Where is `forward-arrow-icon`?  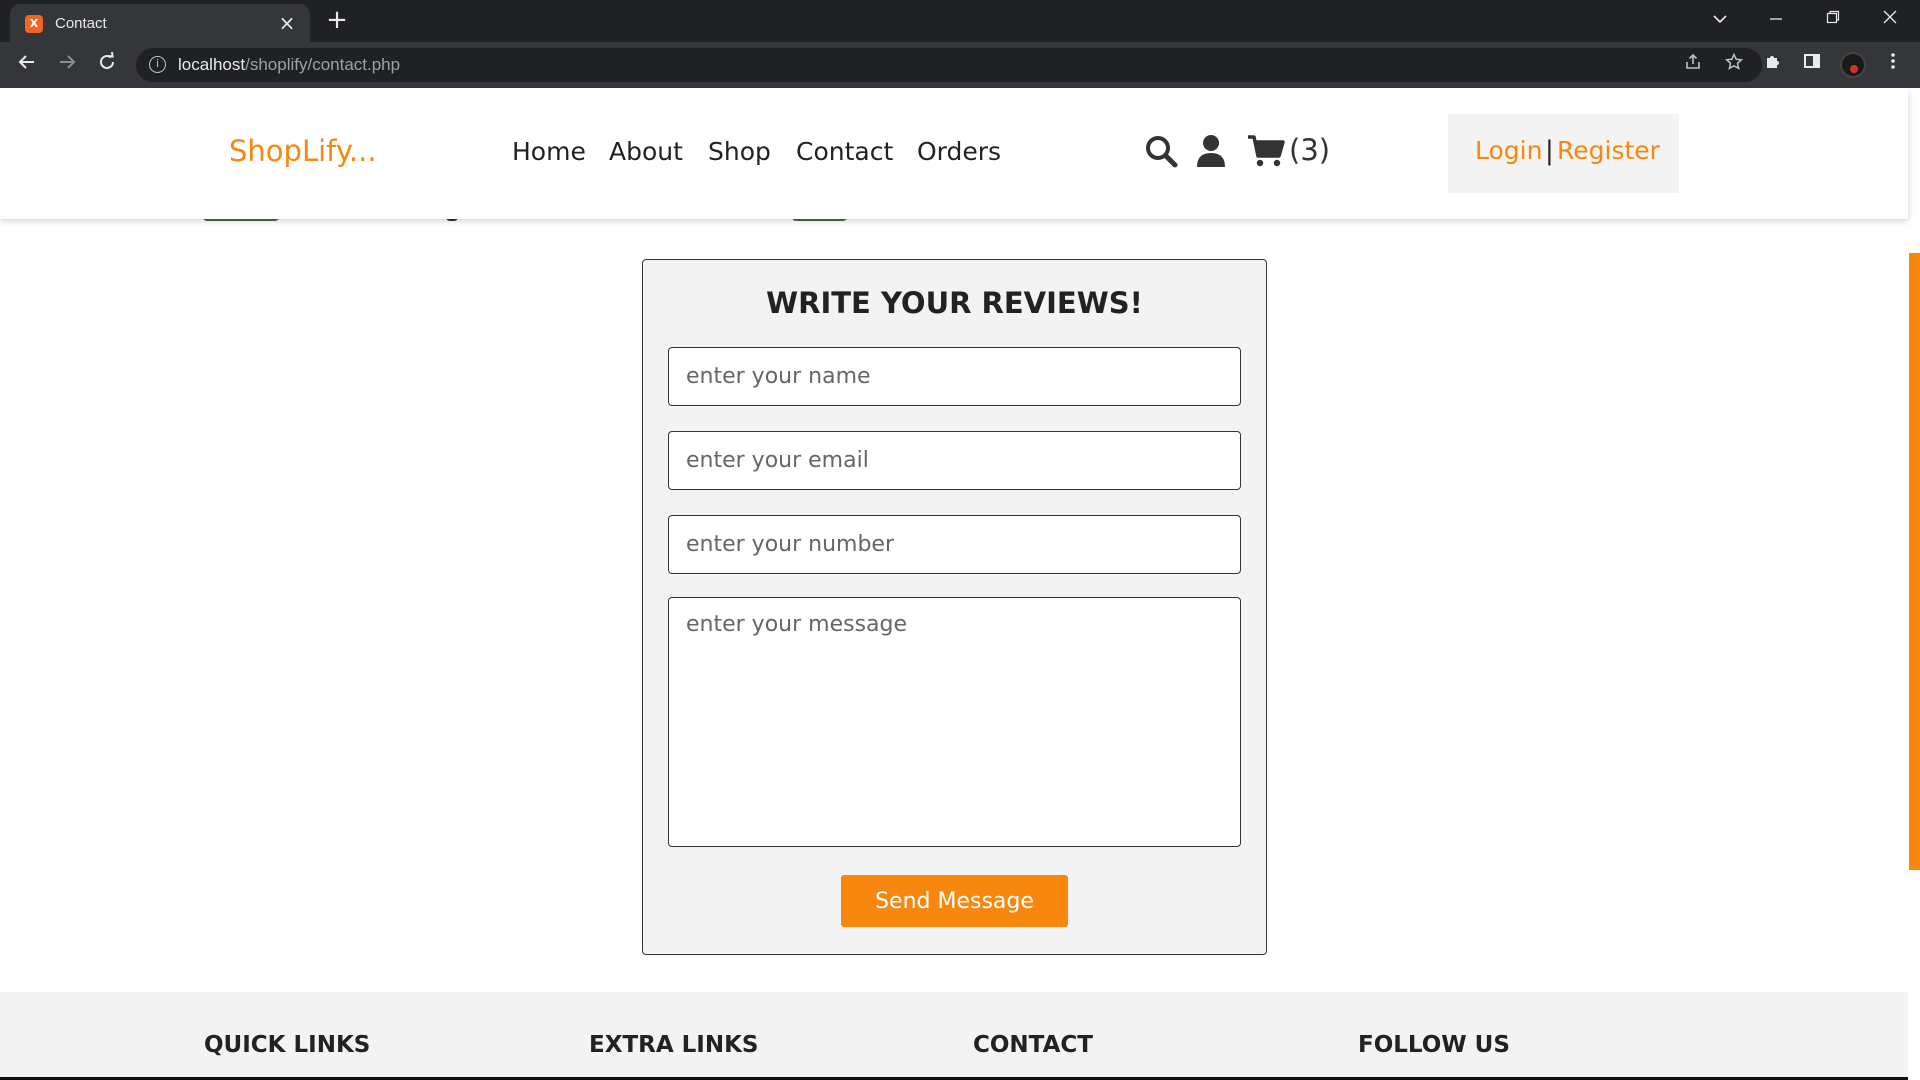
forward-arrow-icon is located at coordinates (67, 65).